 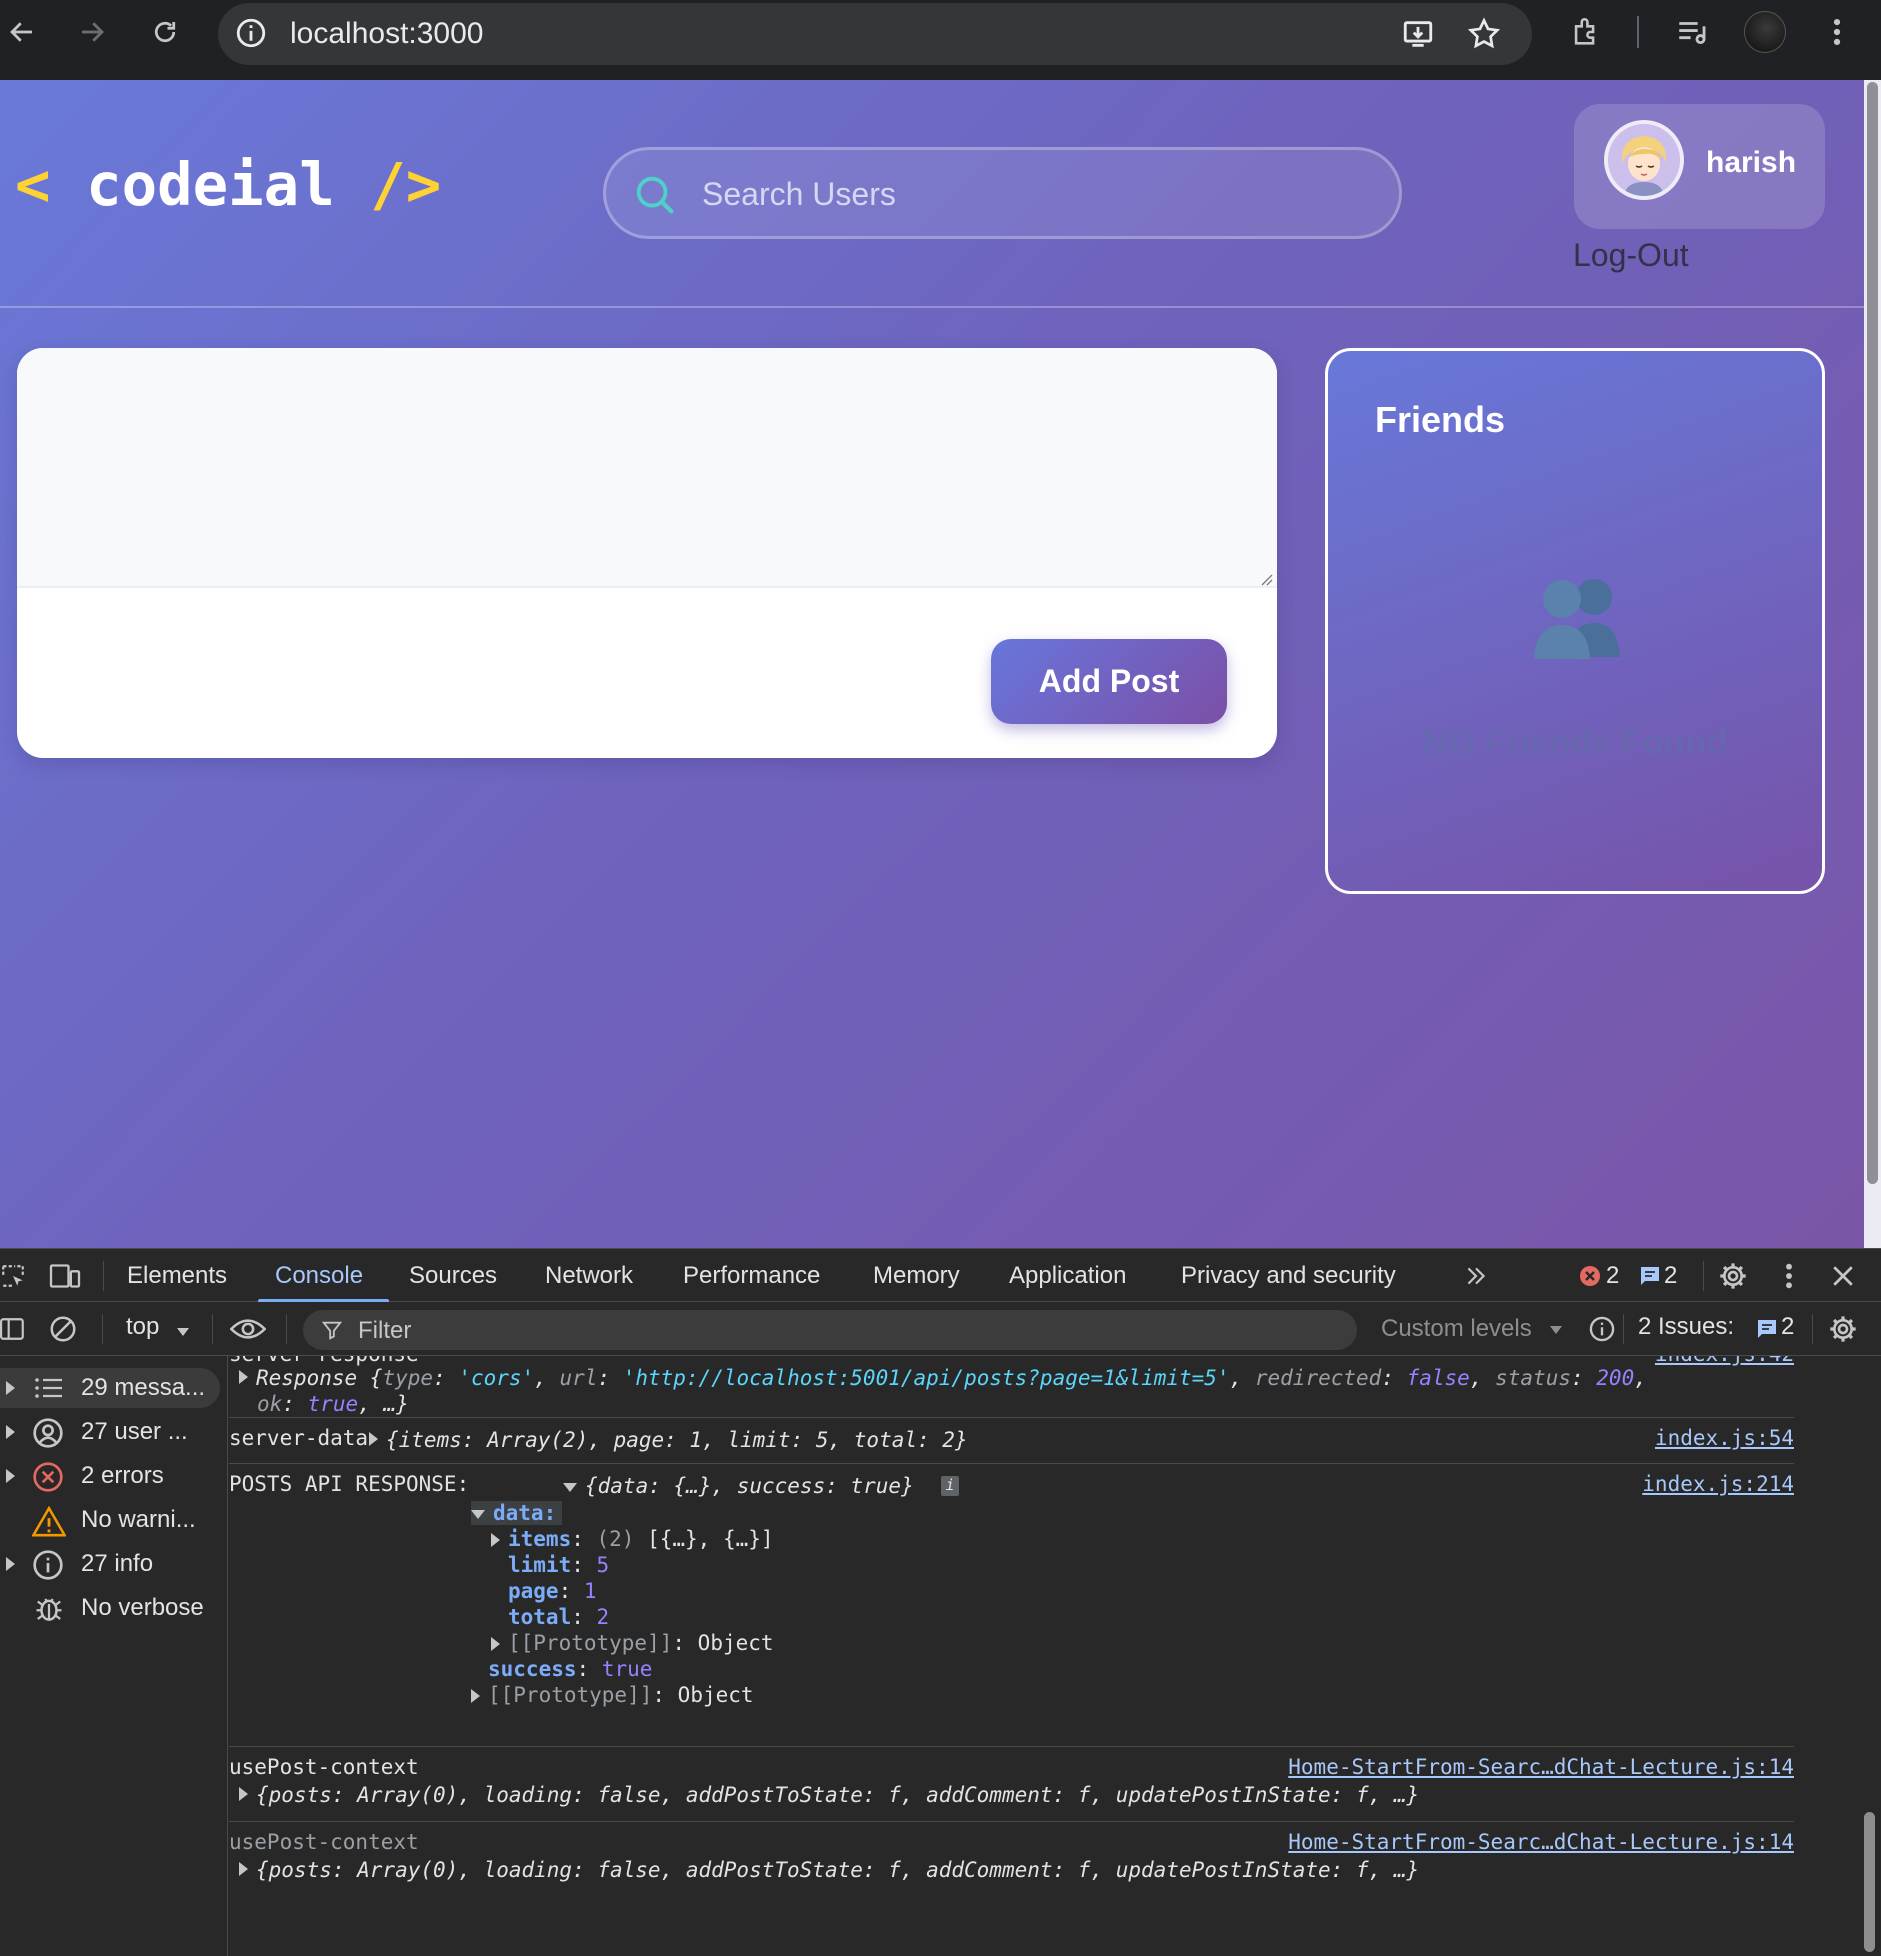 What do you see at coordinates (1699, 166) in the screenshot?
I see `user-profile-card: harish` at bounding box center [1699, 166].